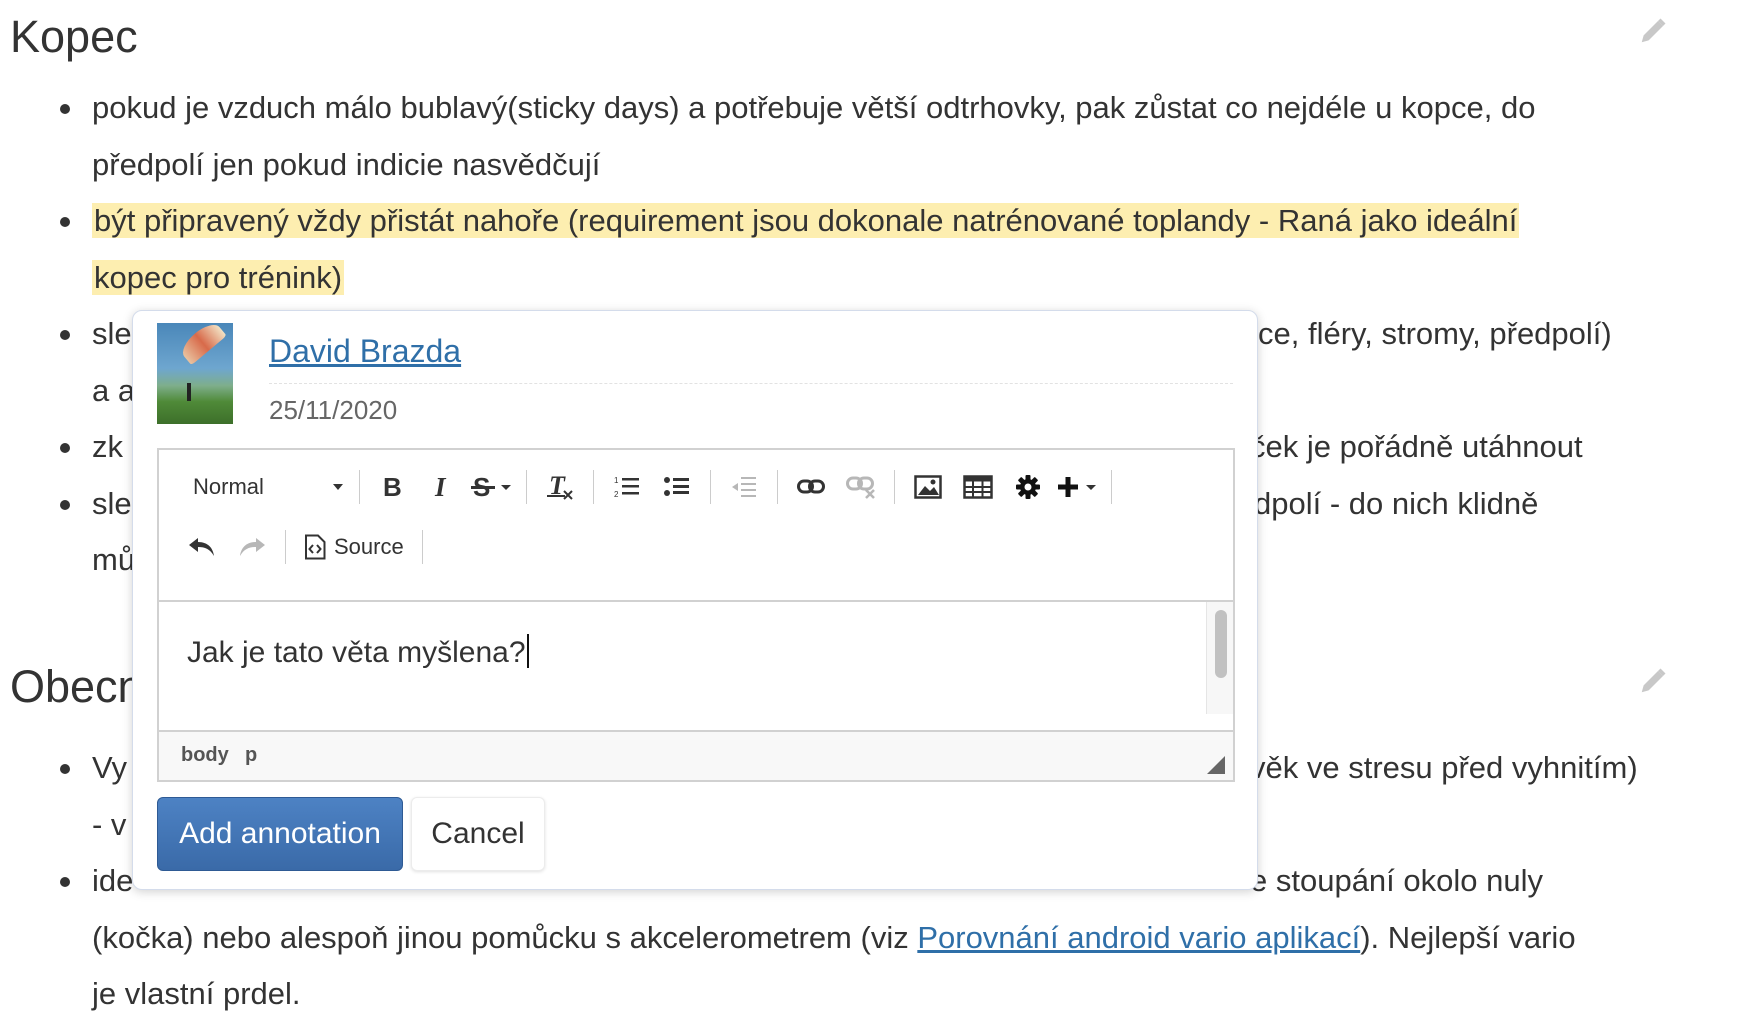 The image size is (1744, 1026). What do you see at coordinates (1138, 937) in the screenshot?
I see `vario-apps-link: Porovnání android vario aplikací` at bounding box center [1138, 937].